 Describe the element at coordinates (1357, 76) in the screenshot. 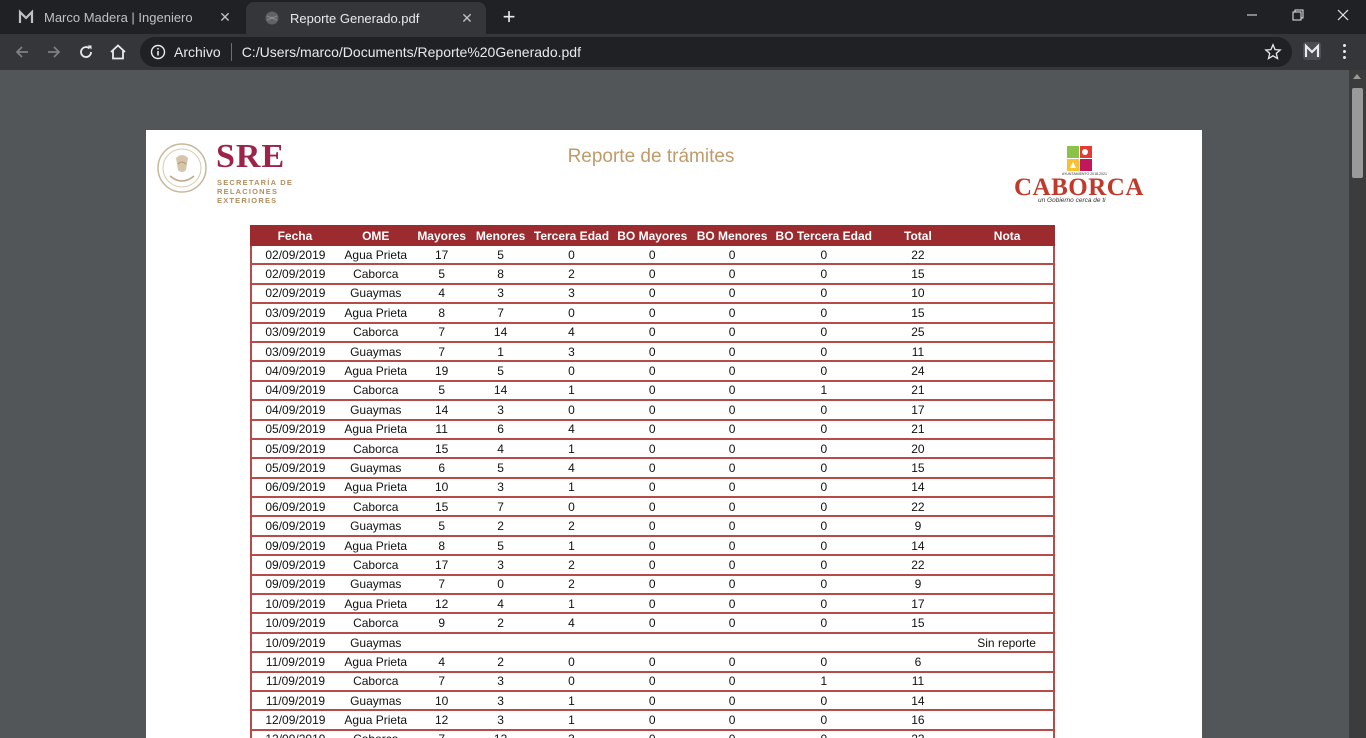

I see `scroll-up-icon` at that location.